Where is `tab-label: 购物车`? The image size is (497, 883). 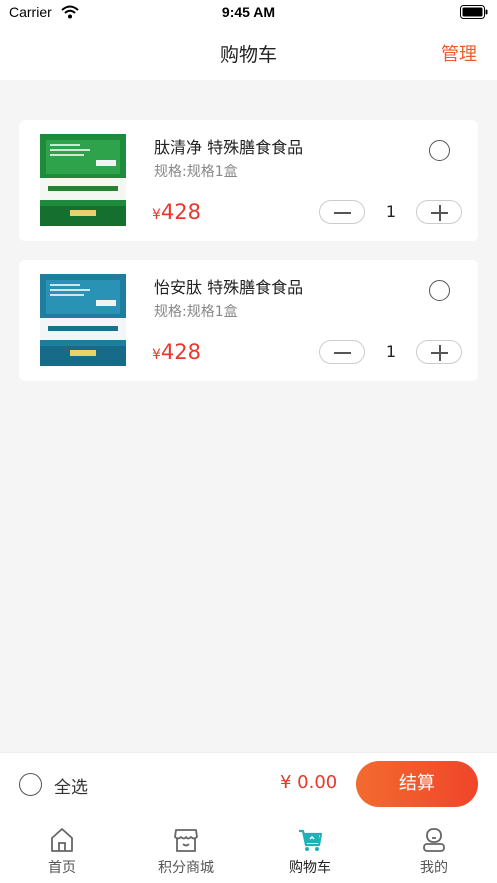
tab-label: 购物车 is located at coordinates (310, 868).